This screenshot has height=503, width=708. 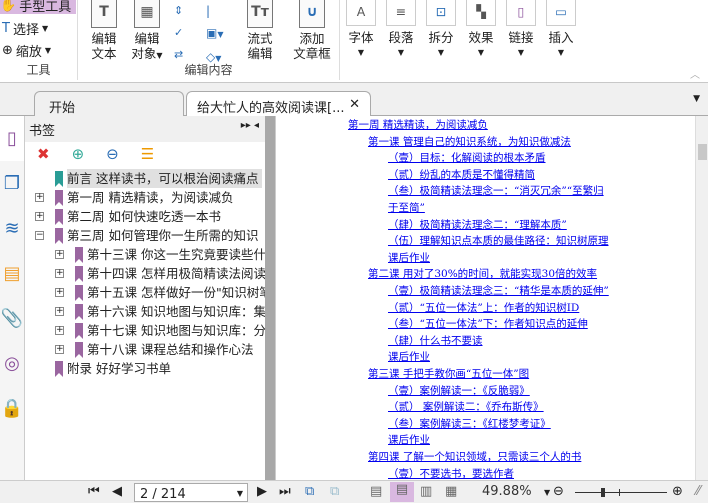 I want to click on bookmark-item: 附录 好好学习书单, so click(x=145, y=368).